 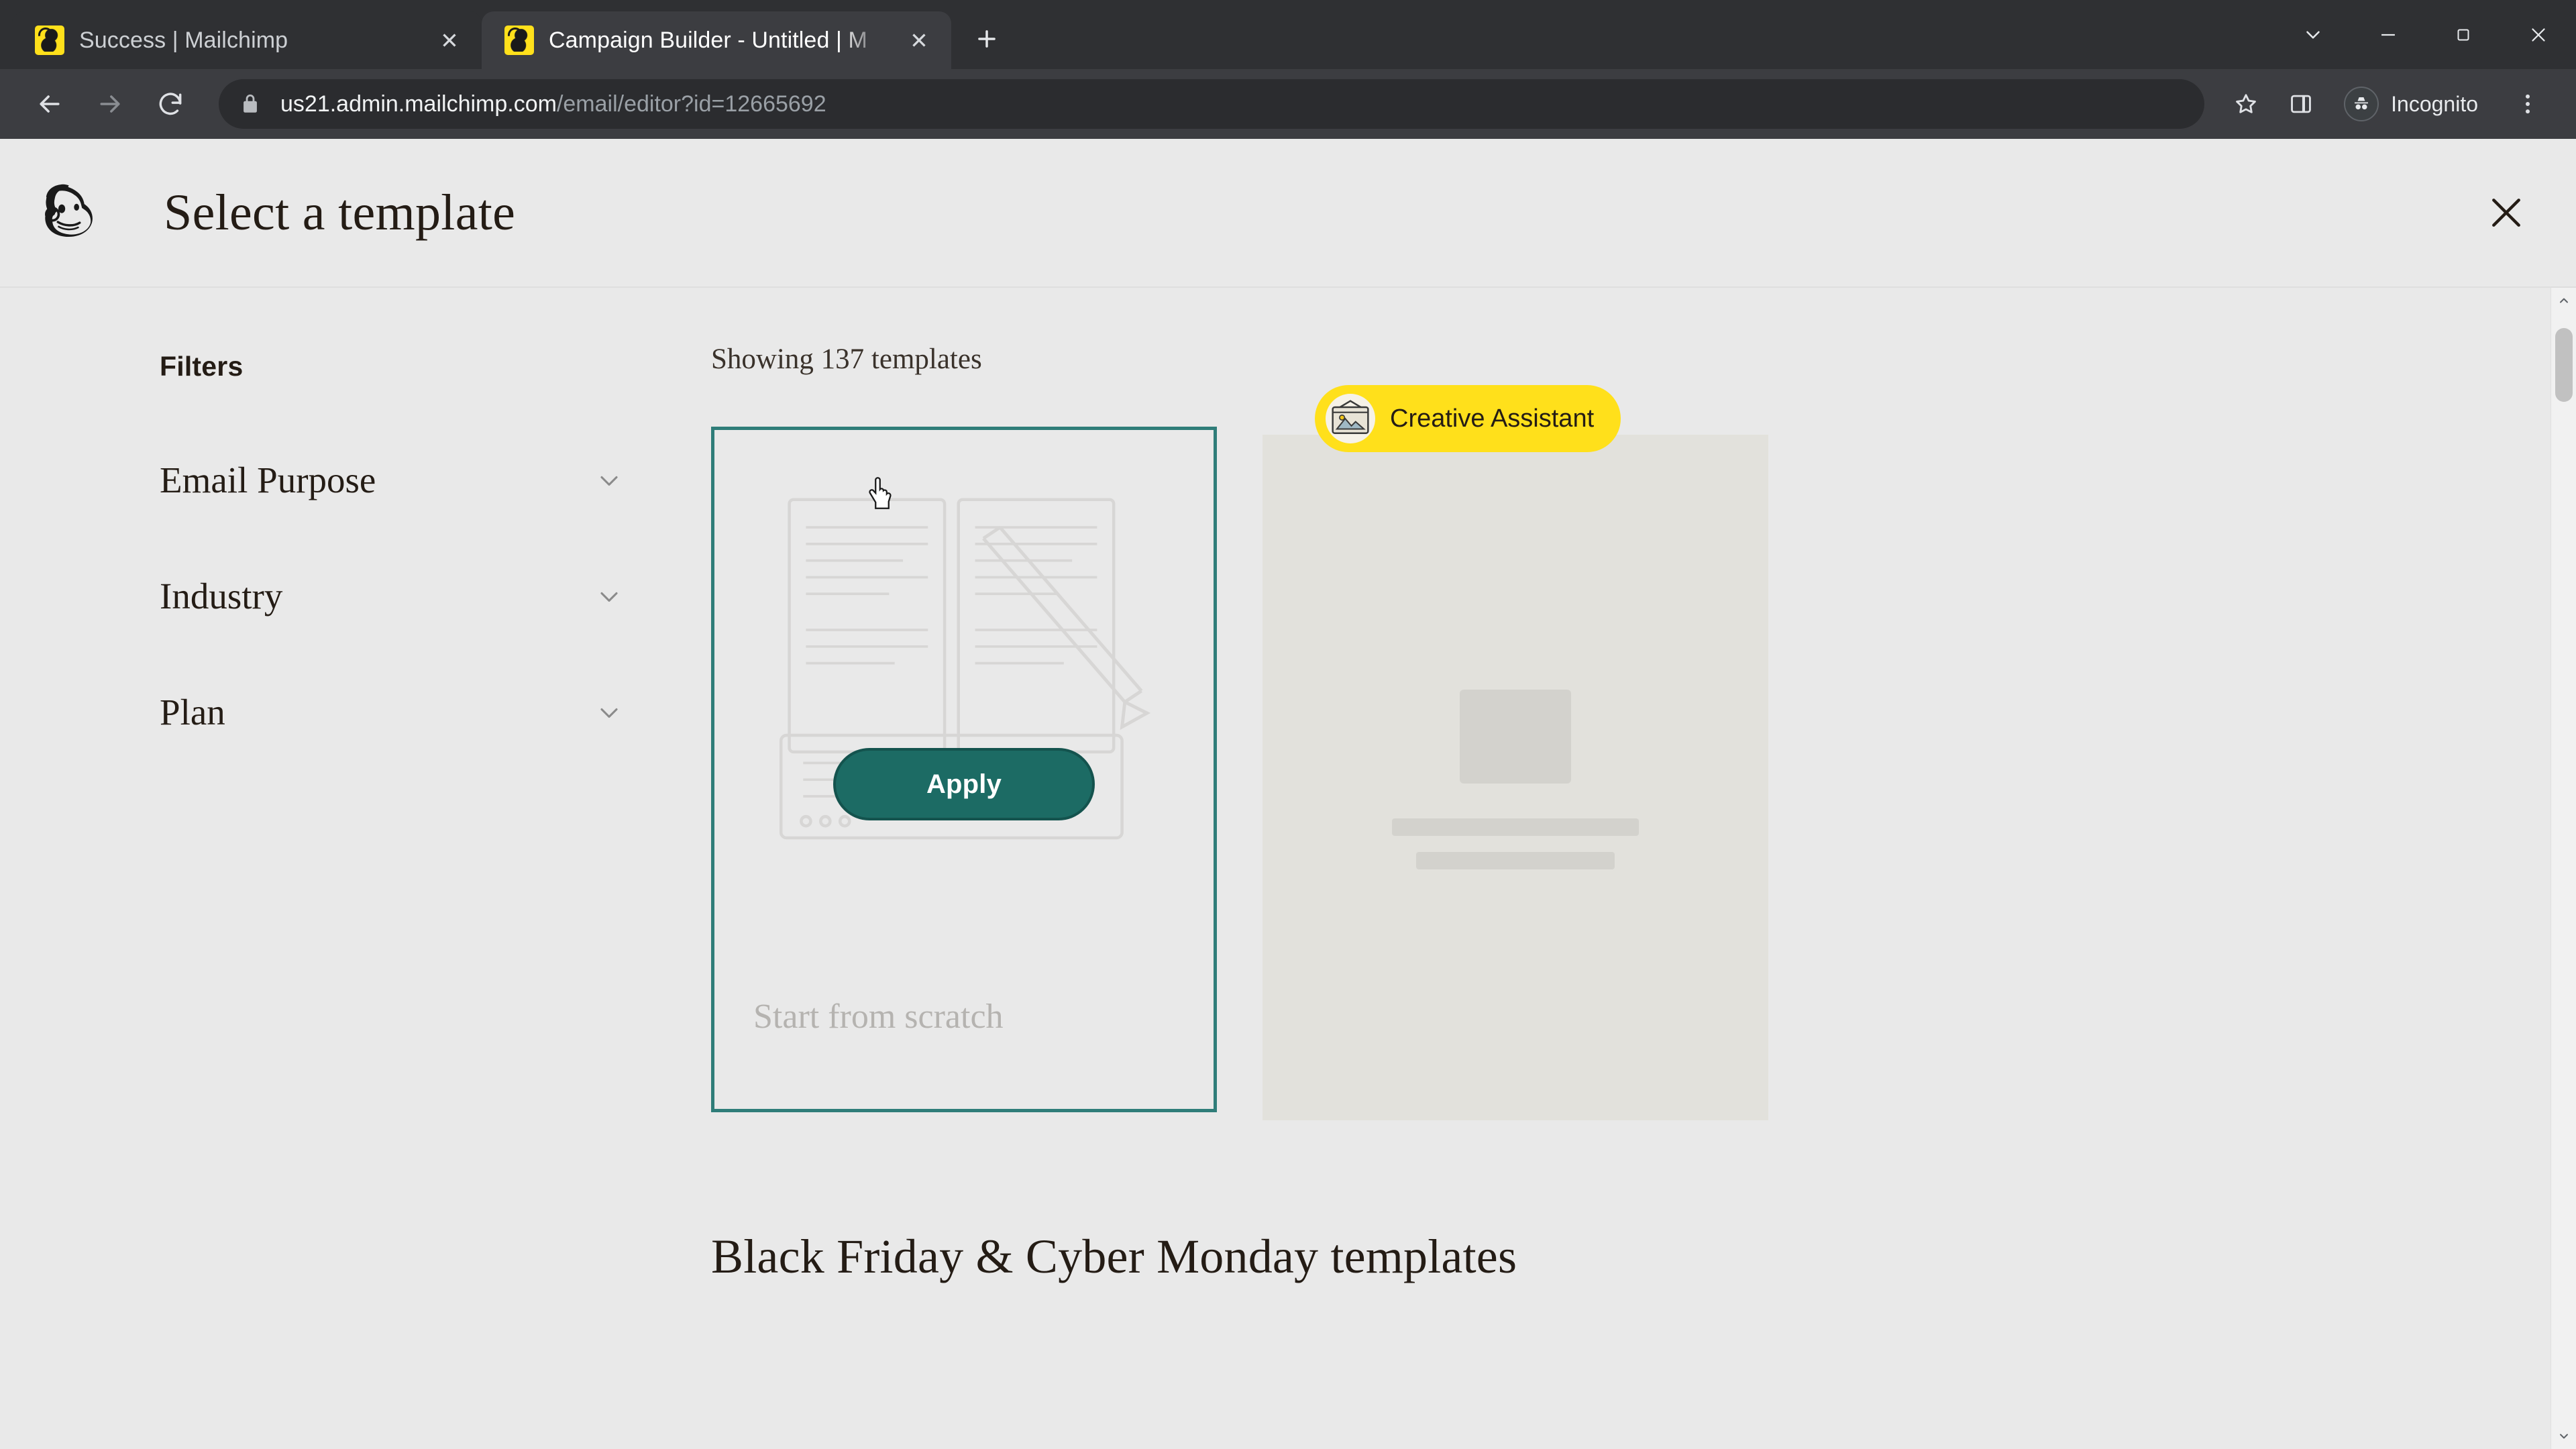 What do you see at coordinates (2361, 104) in the screenshot?
I see `incognito-avatar-icon` at bounding box center [2361, 104].